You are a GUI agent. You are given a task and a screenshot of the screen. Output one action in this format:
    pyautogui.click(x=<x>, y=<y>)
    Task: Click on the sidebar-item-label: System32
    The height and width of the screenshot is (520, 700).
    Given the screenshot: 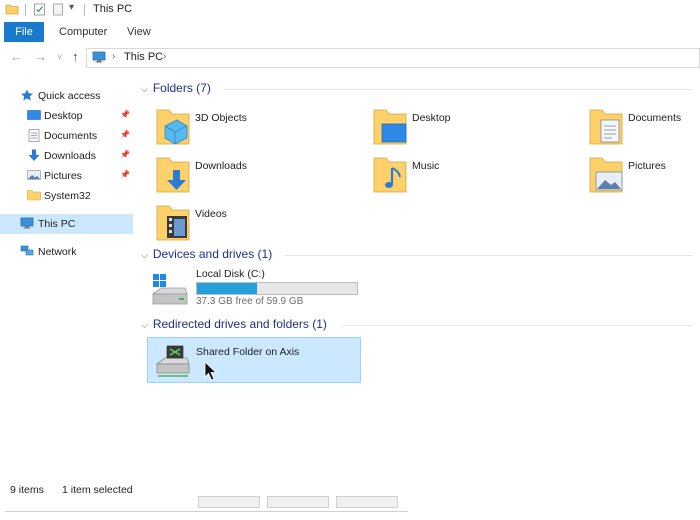 What is the action you would take?
    pyautogui.click(x=67, y=196)
    